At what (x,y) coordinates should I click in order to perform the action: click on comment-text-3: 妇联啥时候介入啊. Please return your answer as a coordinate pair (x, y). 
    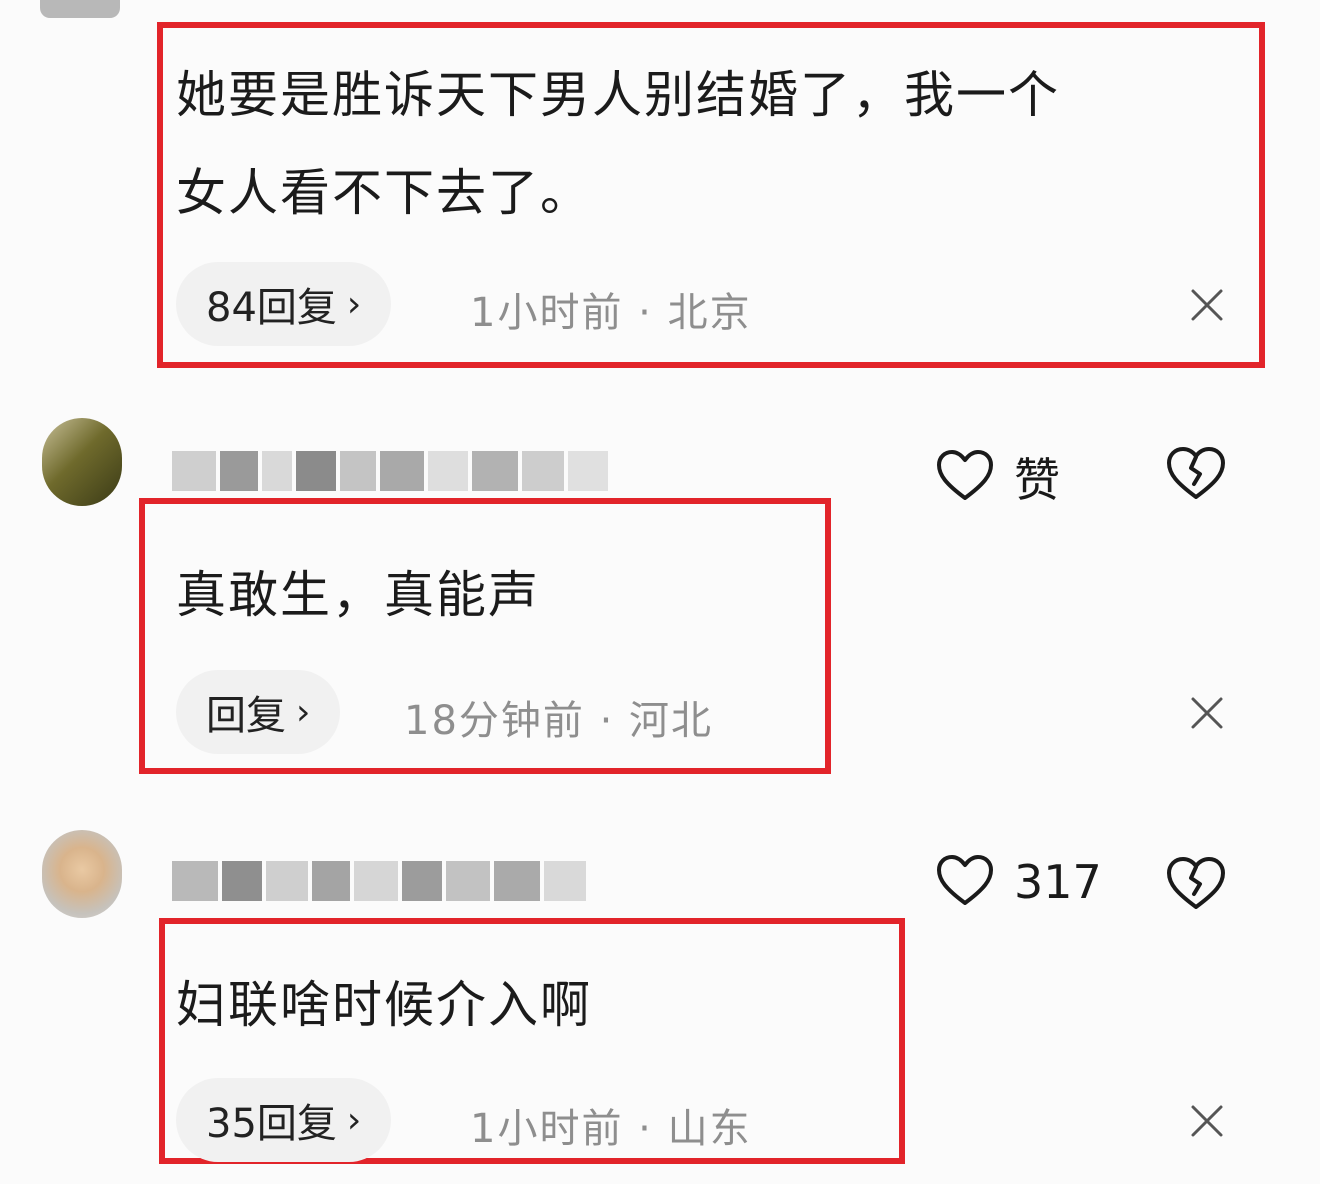
    Looking at the image, I should click on (384, 1005).